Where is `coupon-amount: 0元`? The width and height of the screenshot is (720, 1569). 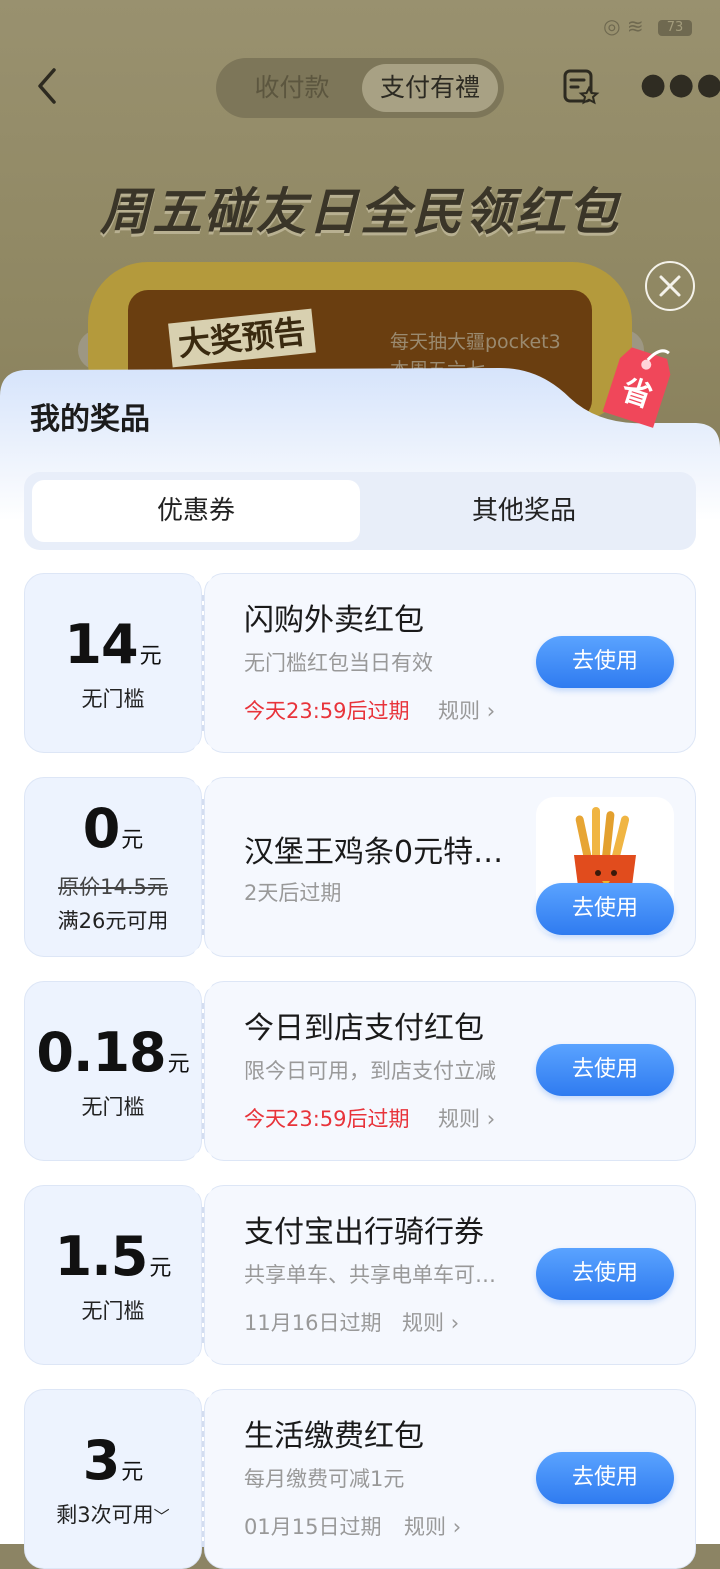 coupon-amount: 0元 is located at coordinates (113, 828).